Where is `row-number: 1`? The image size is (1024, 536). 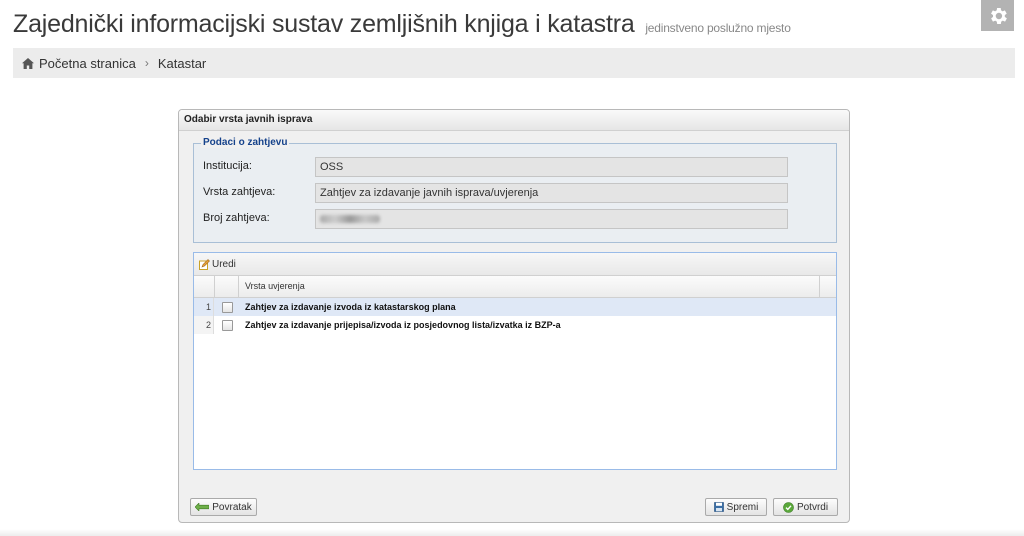
row-number: 1 is located at coordinates (204, 307).